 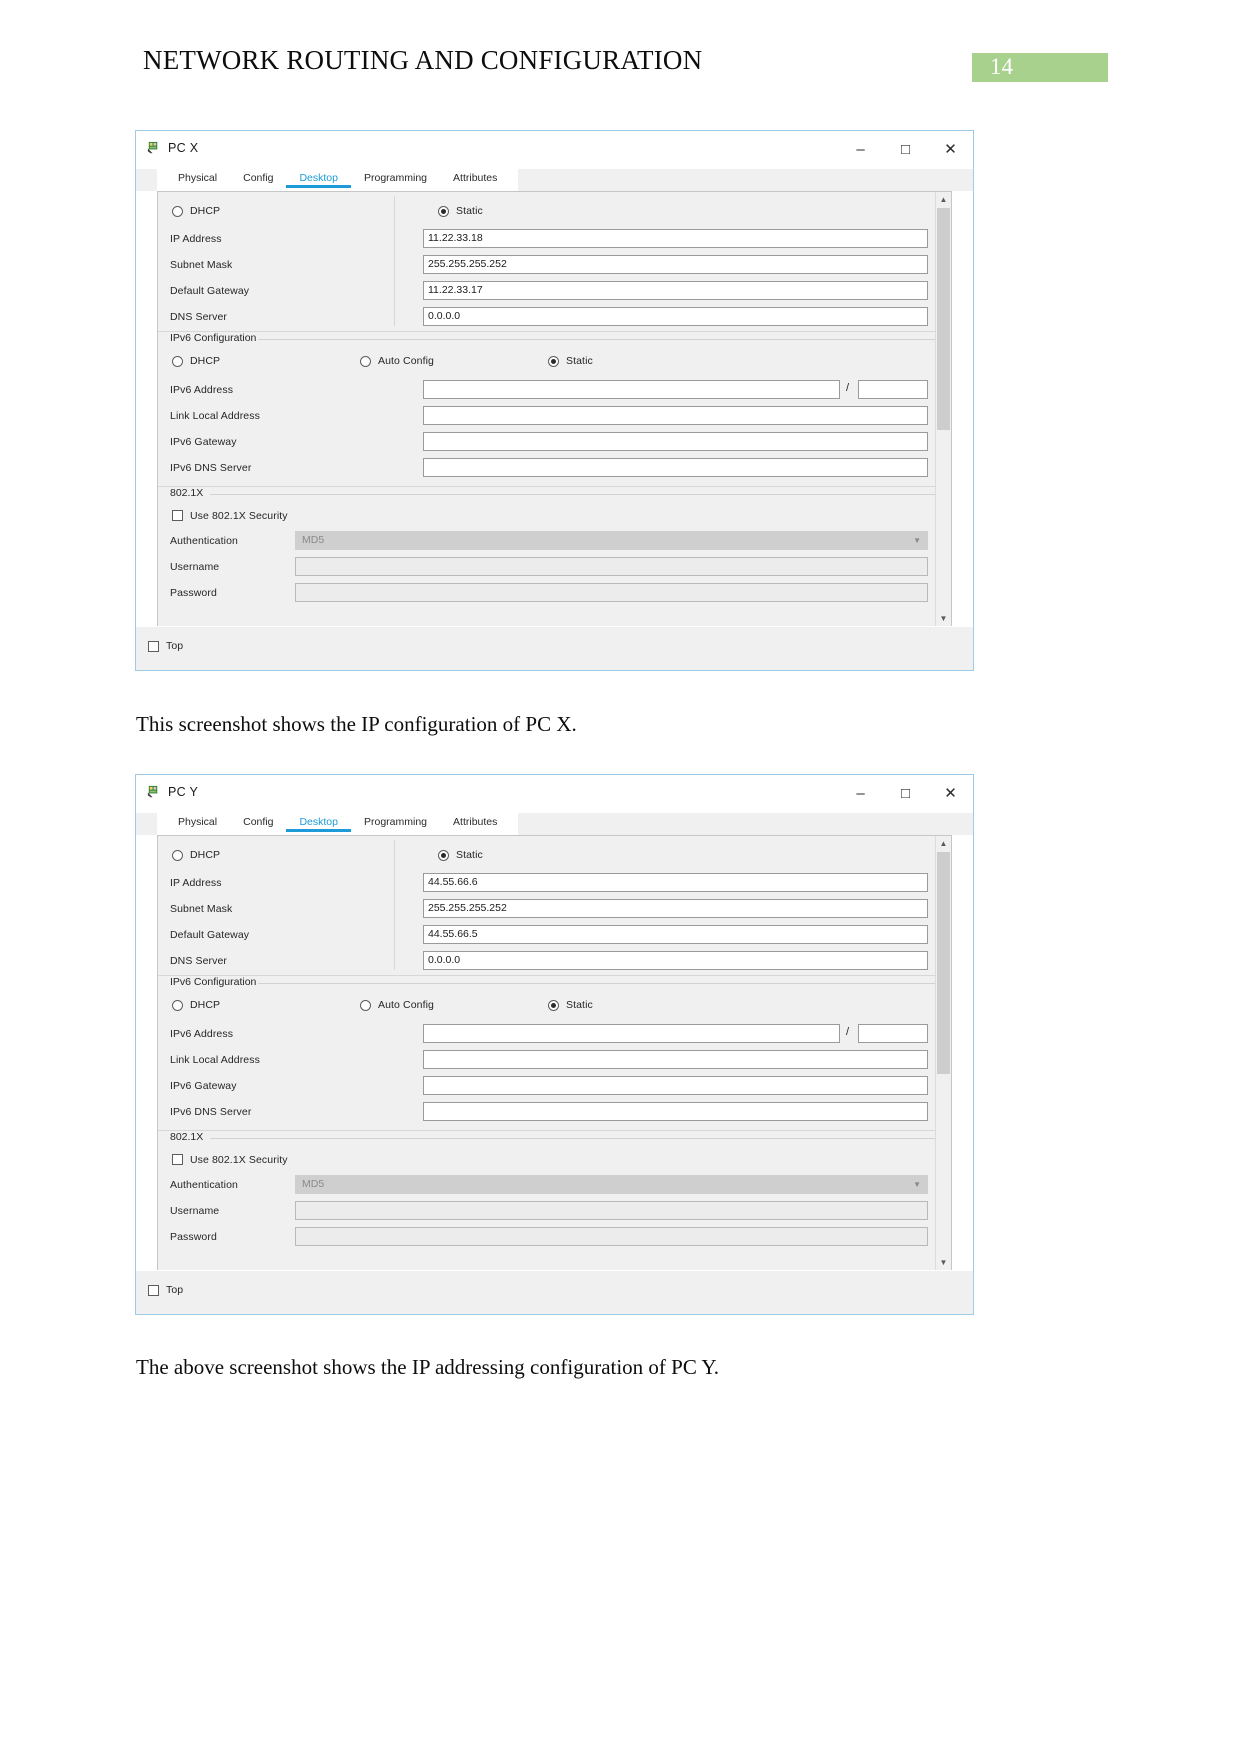 I want to click on ipv6-auto-config-label: Auto Config, so click(x=406, y=361).